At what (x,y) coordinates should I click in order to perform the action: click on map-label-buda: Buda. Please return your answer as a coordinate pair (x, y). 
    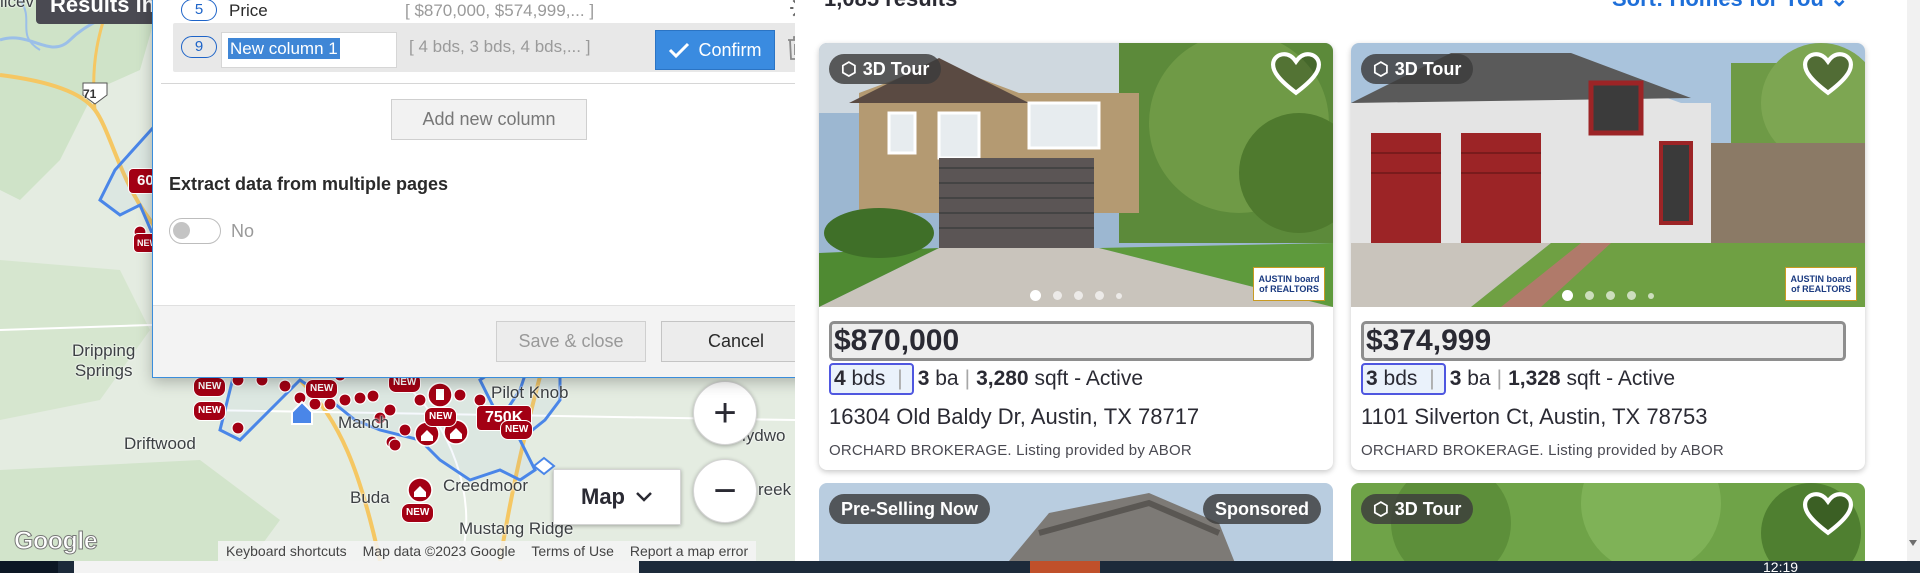
    Looking at the image, I should click on (370, 497).